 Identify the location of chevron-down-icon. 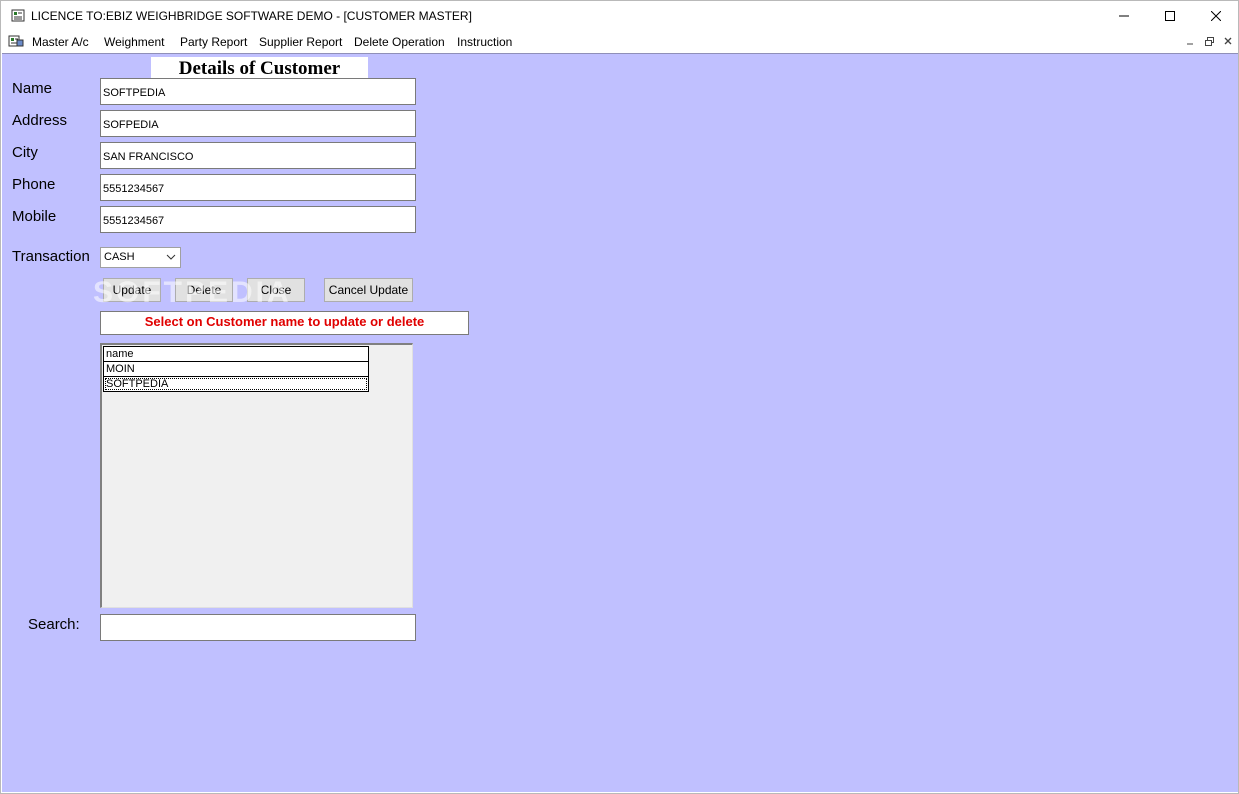
(171, 257).